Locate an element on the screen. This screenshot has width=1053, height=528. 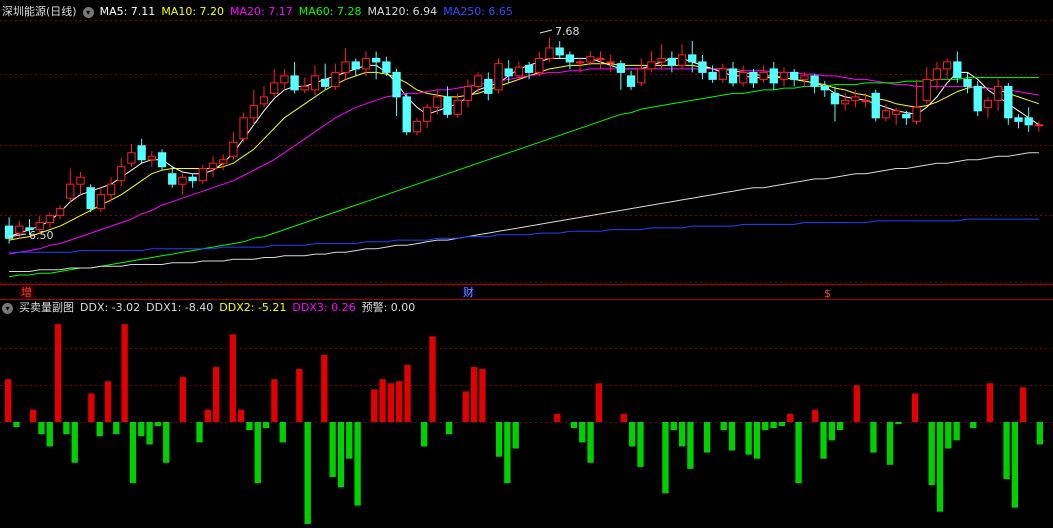
marker-cai: 财 is located at coordinates (468, 292).